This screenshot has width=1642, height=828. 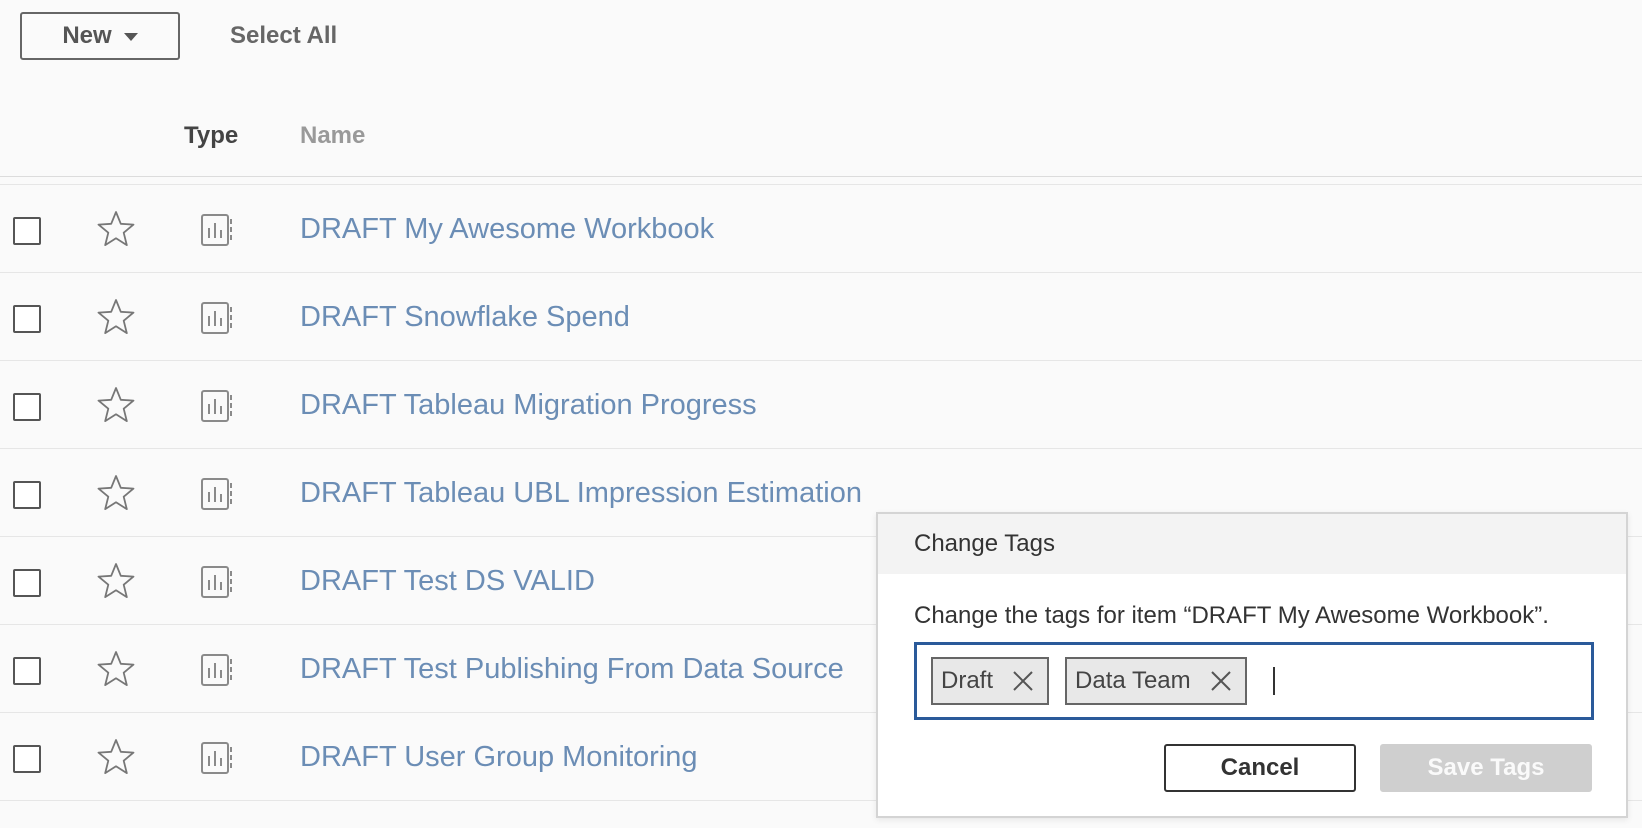 I want to click on select-all-button: Select All, so click(x=283, y=36).